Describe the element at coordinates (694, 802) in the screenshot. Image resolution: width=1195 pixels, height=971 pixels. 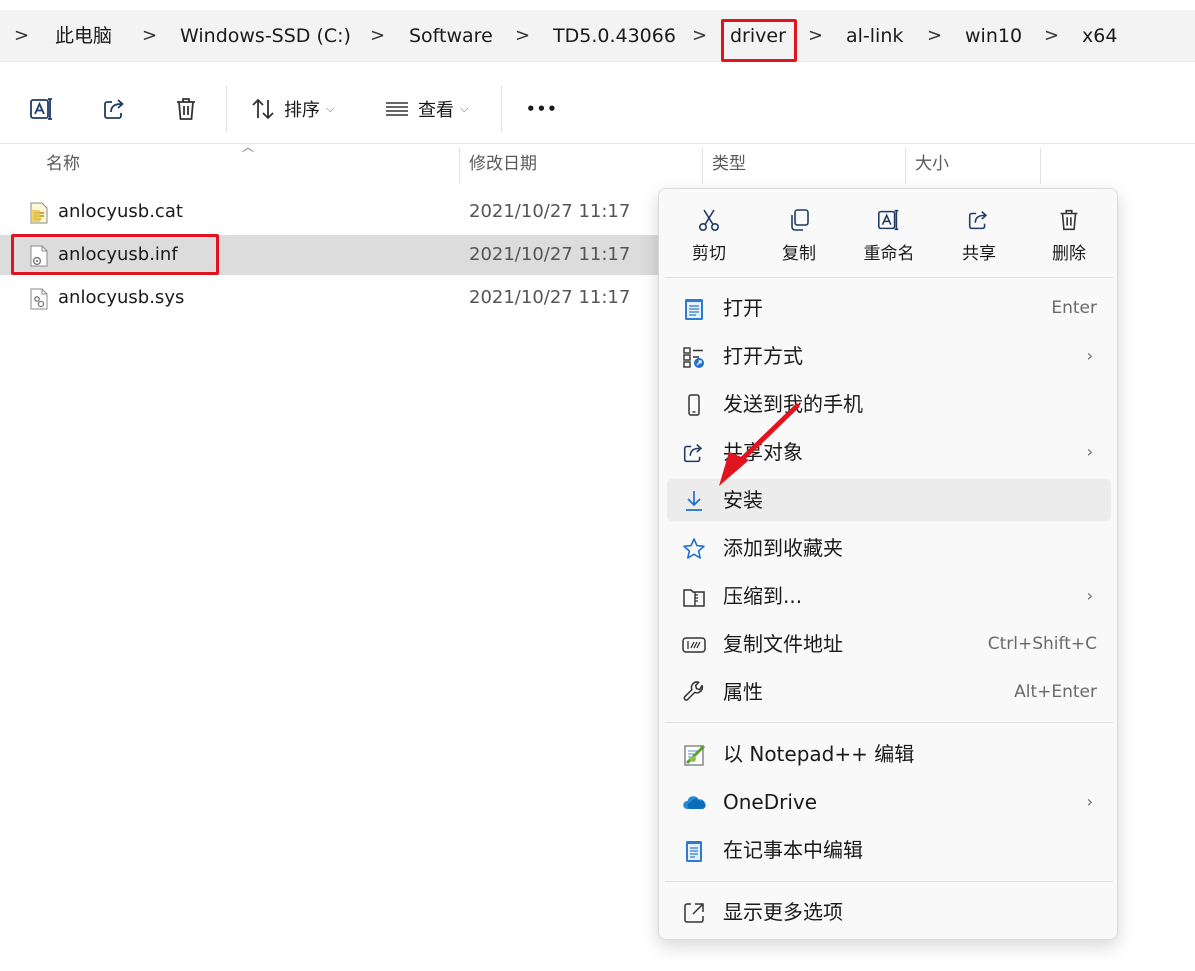
I see `onedrive-cloud-icon` at that location.